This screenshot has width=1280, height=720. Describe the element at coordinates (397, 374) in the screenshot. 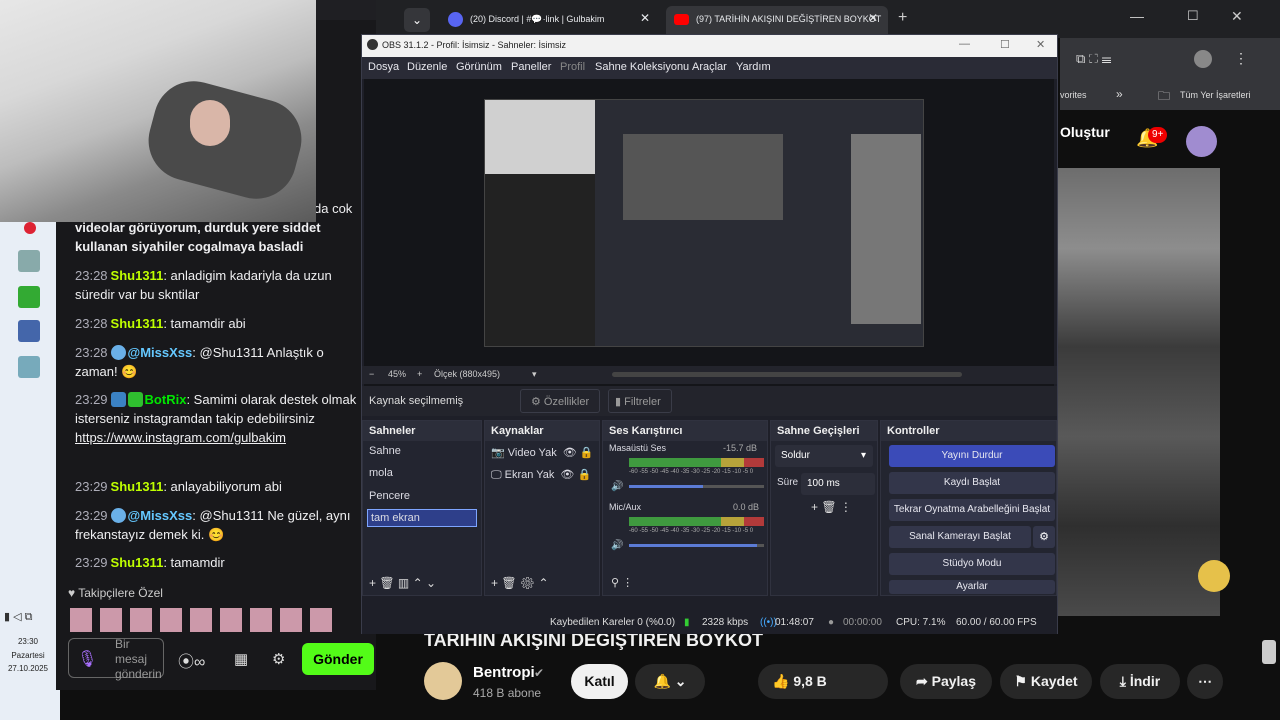

I see `zoom-level: 45%` at that location.